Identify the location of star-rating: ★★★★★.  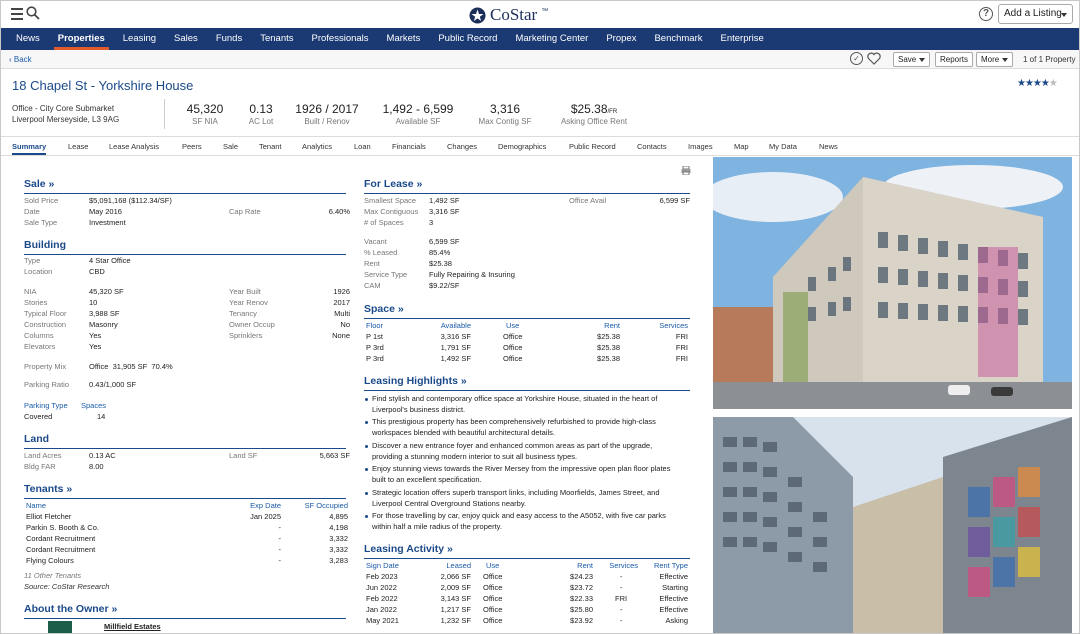
(1037, 83).